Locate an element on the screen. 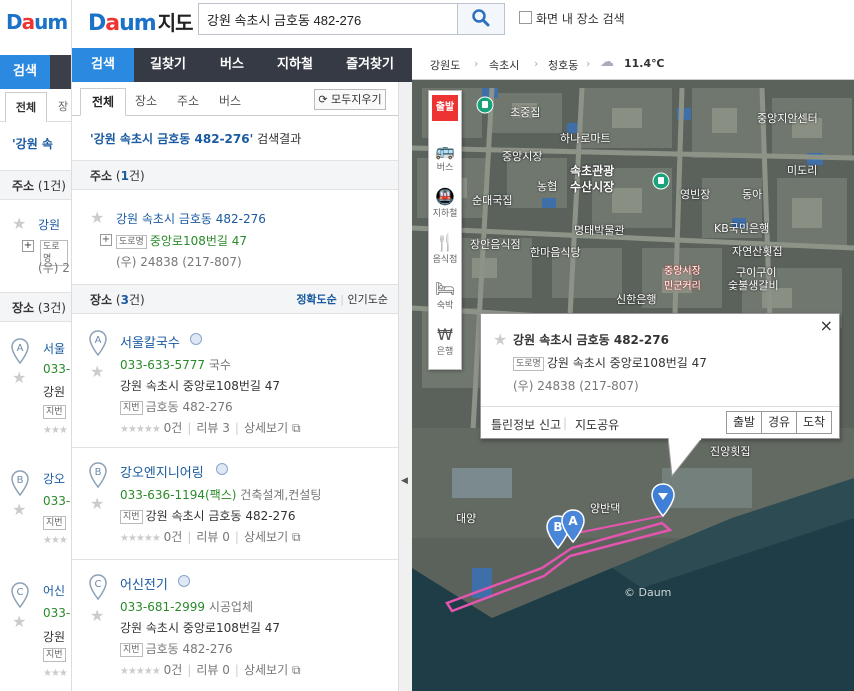 The image size is (854, 691). search-button is located at coordinates (481, 19).